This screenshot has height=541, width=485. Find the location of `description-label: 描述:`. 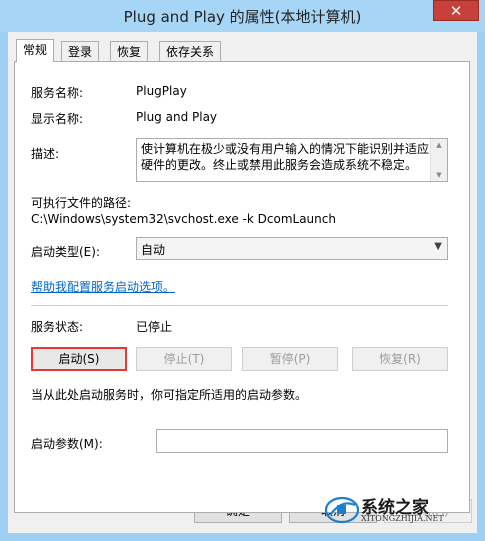

description-label: 描述: is located at coordinates (45, 154).